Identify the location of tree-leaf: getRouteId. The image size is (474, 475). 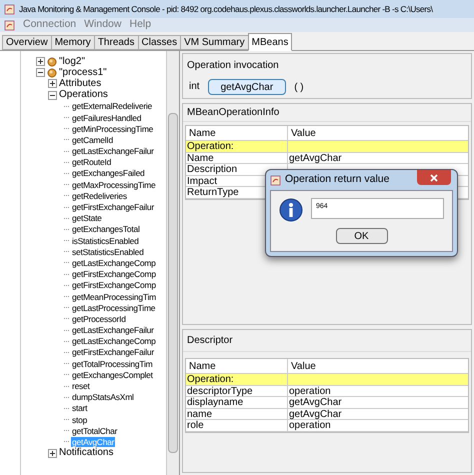
(91, 162).